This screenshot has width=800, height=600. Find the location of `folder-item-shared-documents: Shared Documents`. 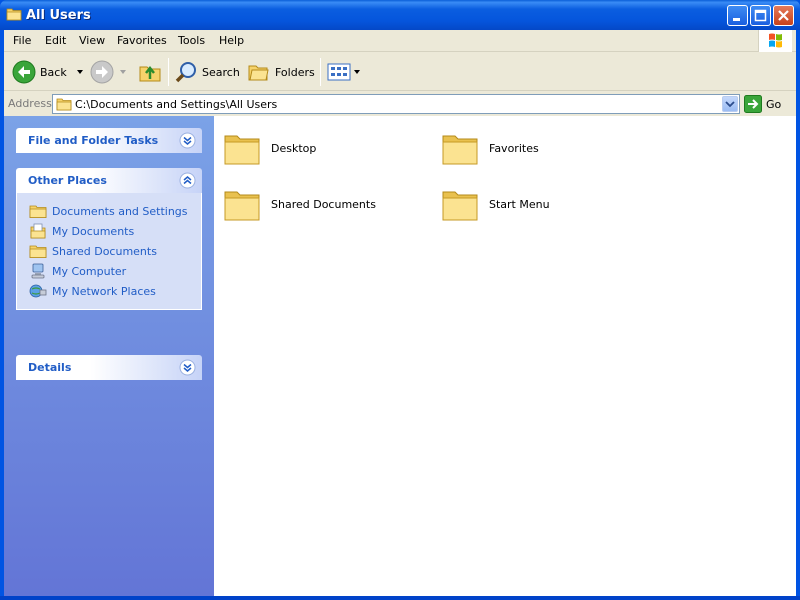

folder-item-shared-documents: Shared Documents is located at coordinates (327, 204).